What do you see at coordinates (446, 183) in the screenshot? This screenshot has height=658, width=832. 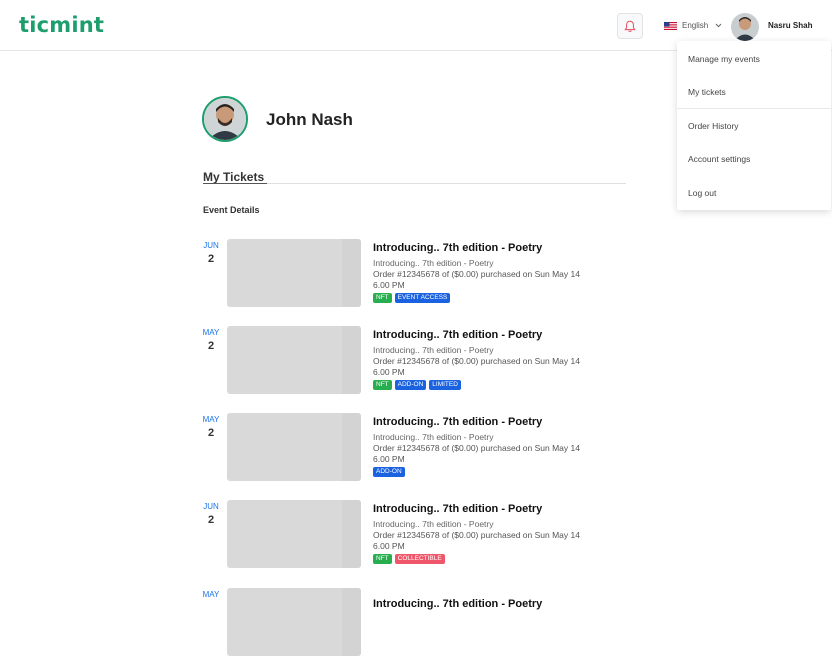 I see `section-divider` at bounding box center [446, 183].